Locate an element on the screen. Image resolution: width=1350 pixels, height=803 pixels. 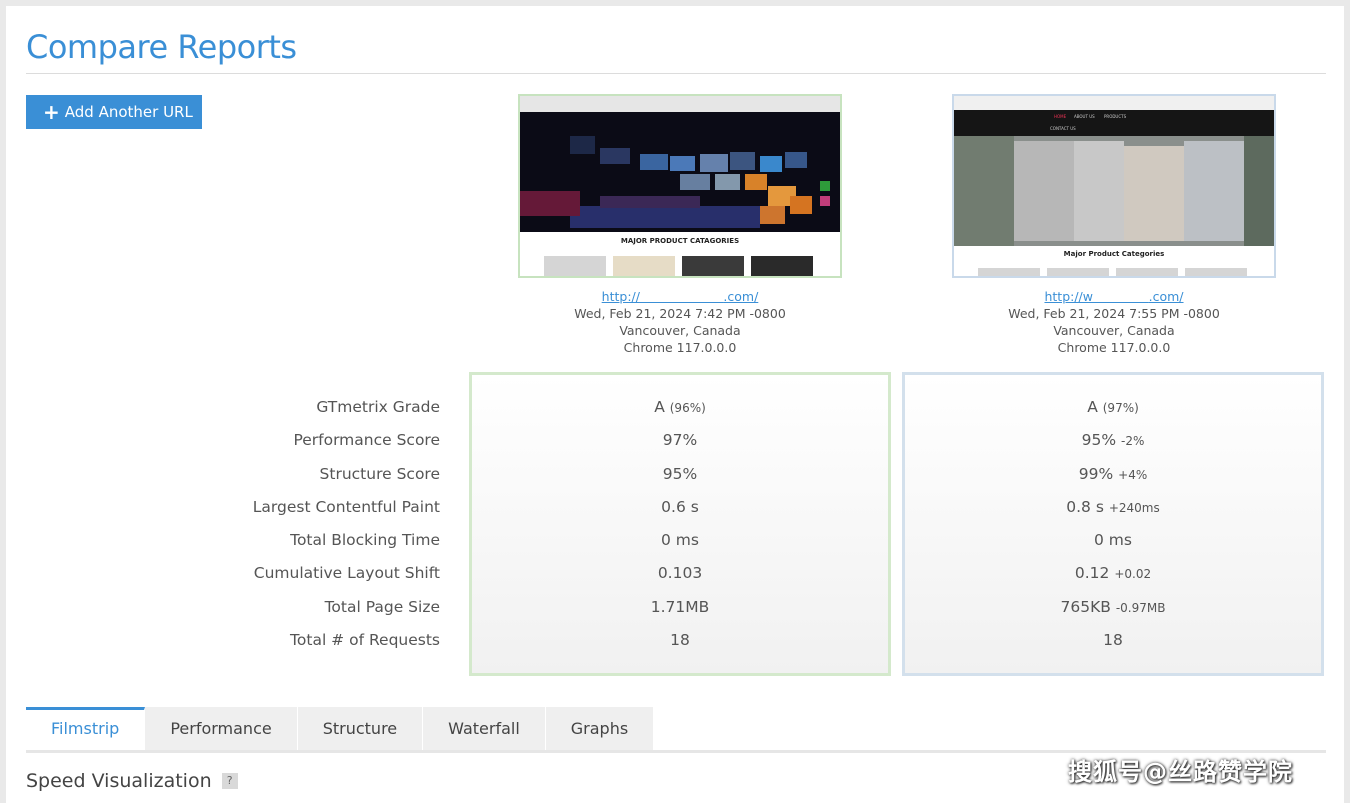
metric-delta: +0.02 is located at coordinates (1133, 574).